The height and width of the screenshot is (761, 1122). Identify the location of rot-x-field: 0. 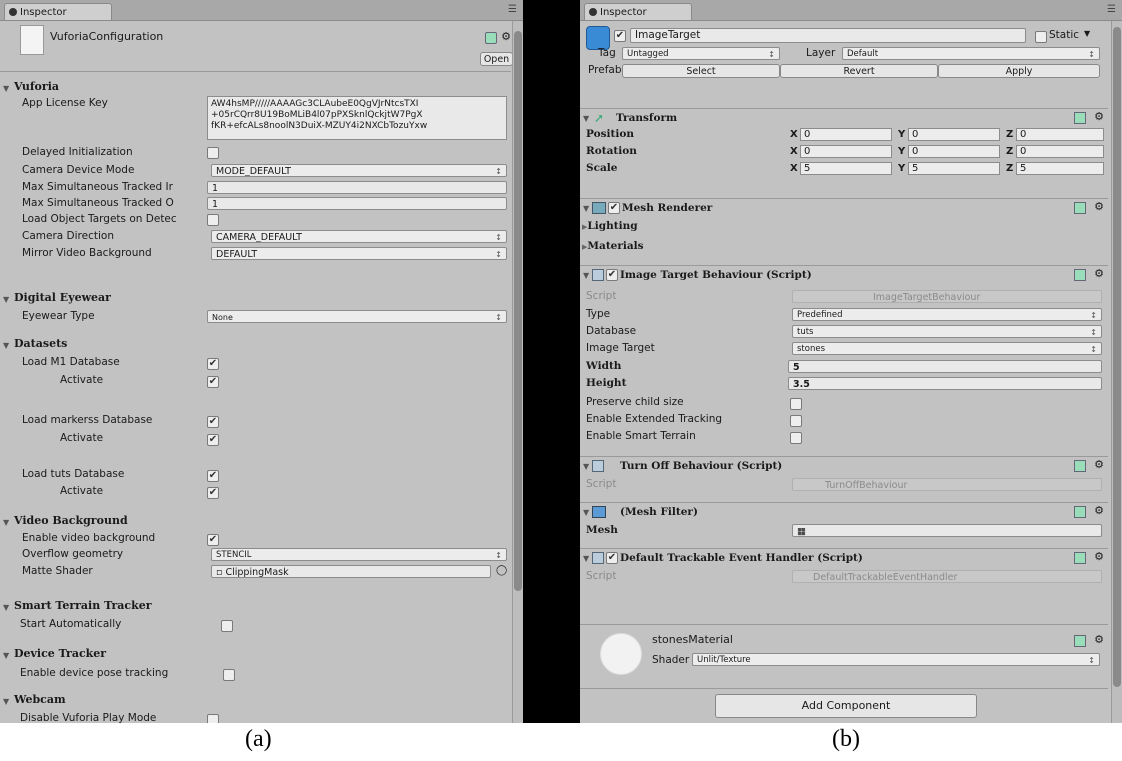
(846, 151).